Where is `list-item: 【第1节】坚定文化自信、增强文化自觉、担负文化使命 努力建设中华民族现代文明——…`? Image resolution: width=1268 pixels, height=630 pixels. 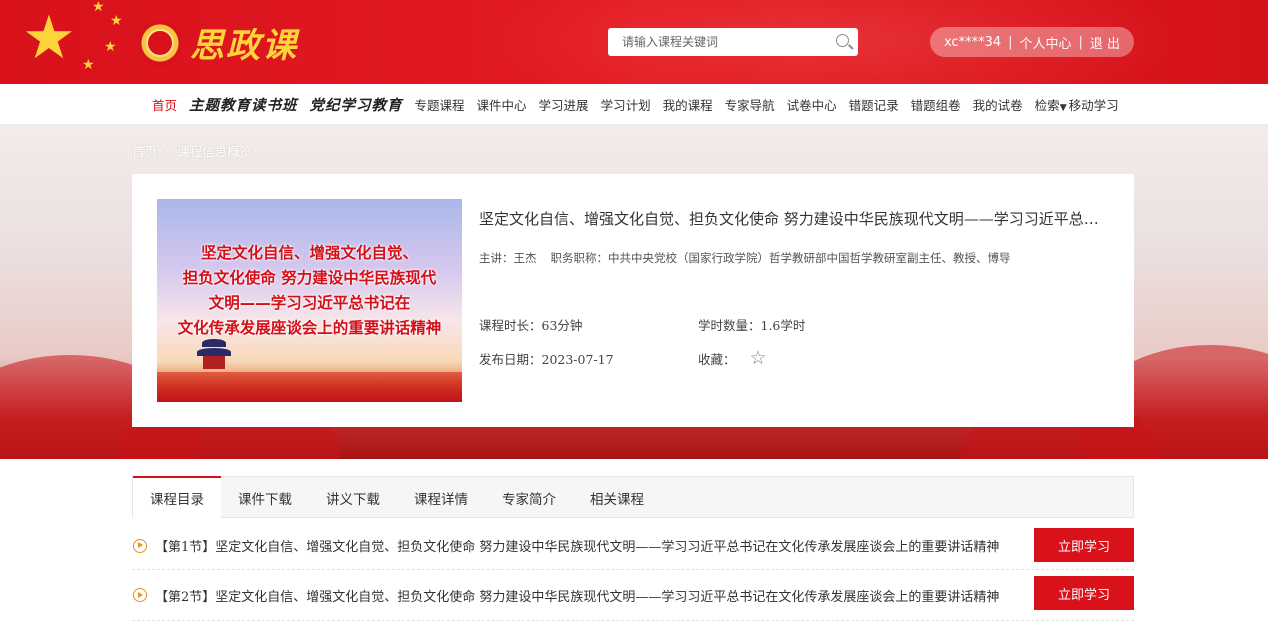
list-item: 【第1节】坚定文化自信、增强文化自觉、担负文化使命 努力建设中华民族现代文明——… is located at coordinates (633, 546).